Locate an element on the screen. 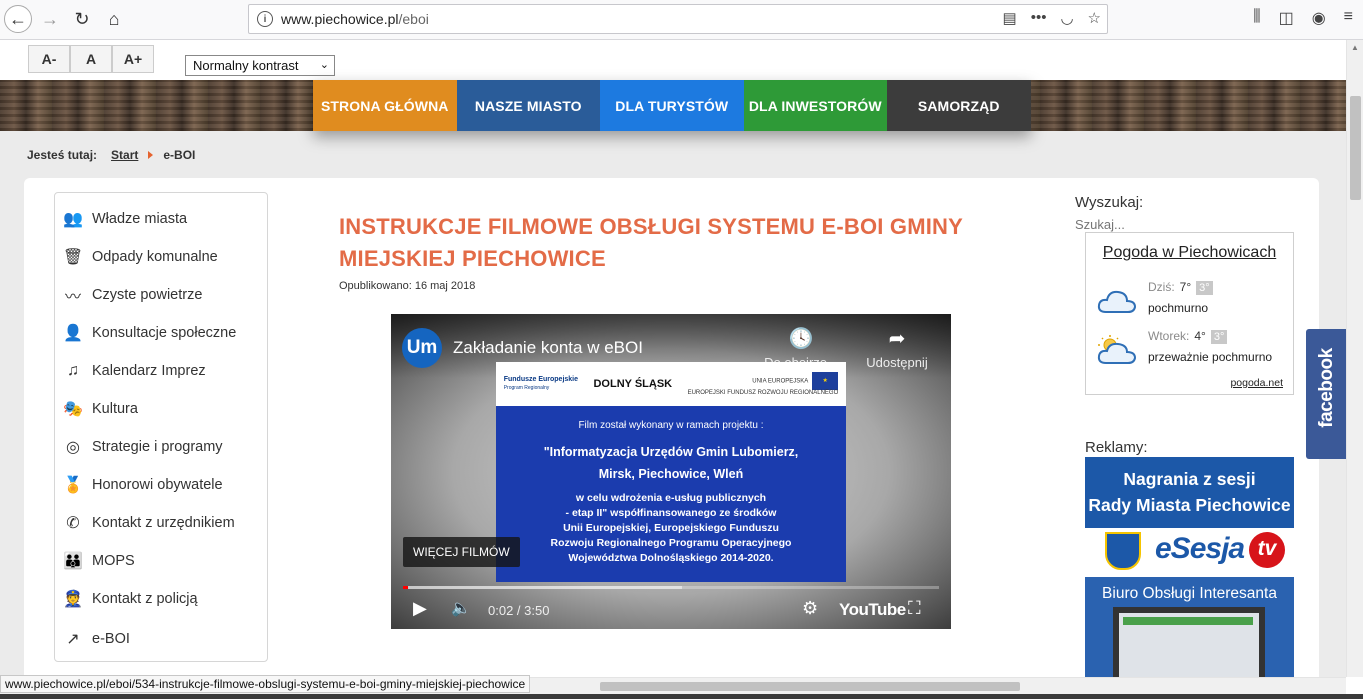 This screenshot has height=699, width=1363. reload-button: ↻ is located at coordinates (82, 19).